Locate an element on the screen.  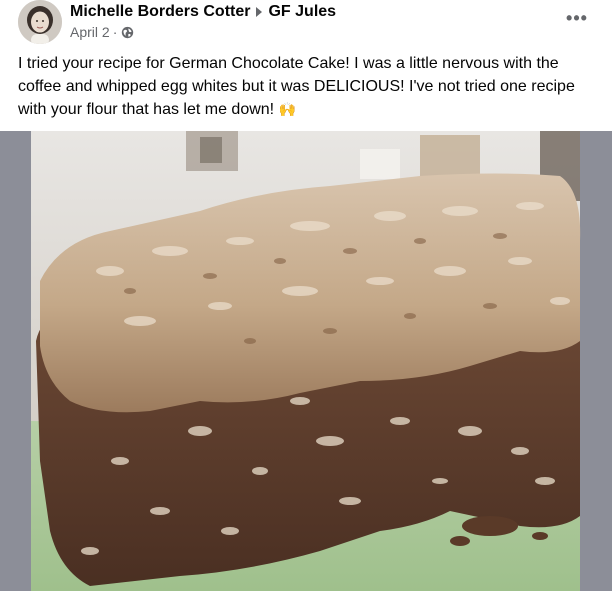
globe-icon is located at coordinates (127, 32).